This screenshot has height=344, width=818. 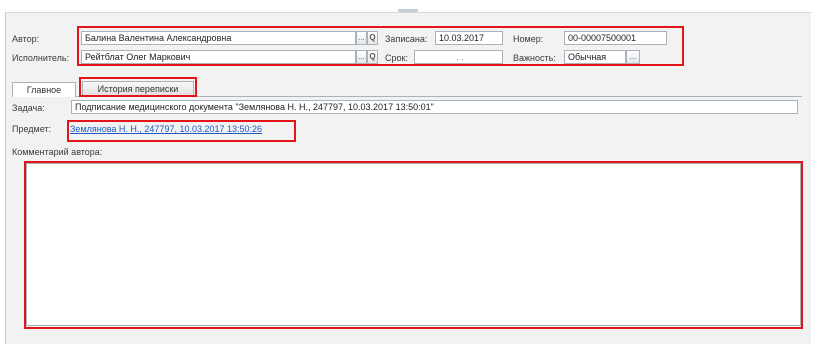 I want to click on comment-label: Комментарий автора:, so click(x=57, y=152).